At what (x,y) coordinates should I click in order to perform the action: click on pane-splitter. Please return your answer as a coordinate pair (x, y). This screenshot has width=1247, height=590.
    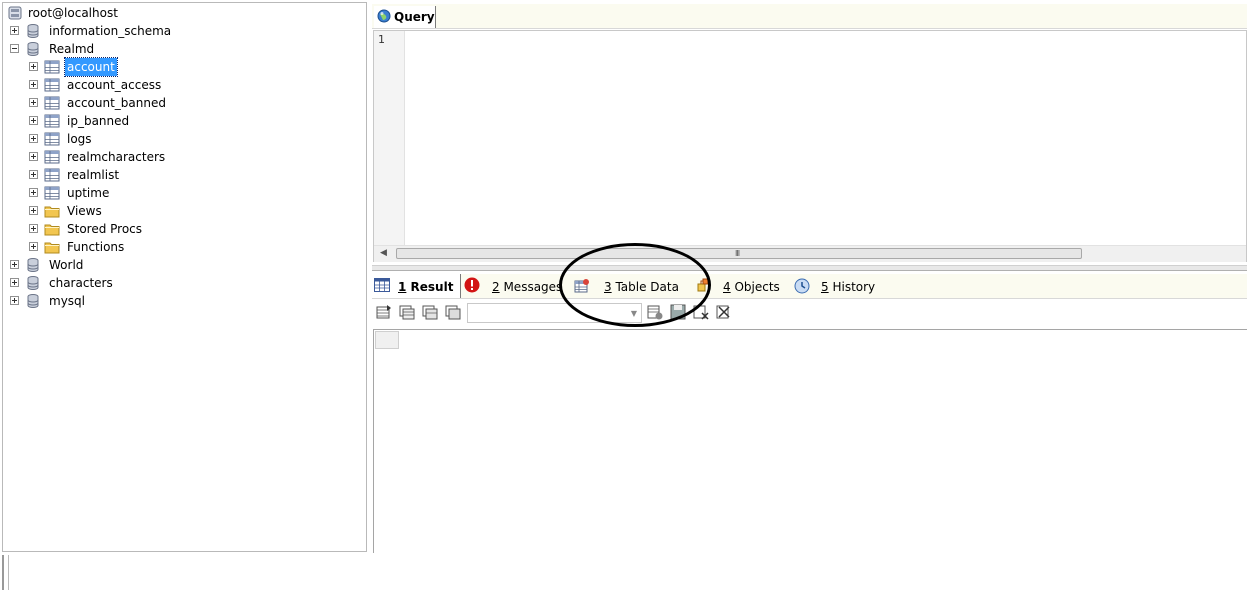
    Looking at the image, I should click on (809, 268).